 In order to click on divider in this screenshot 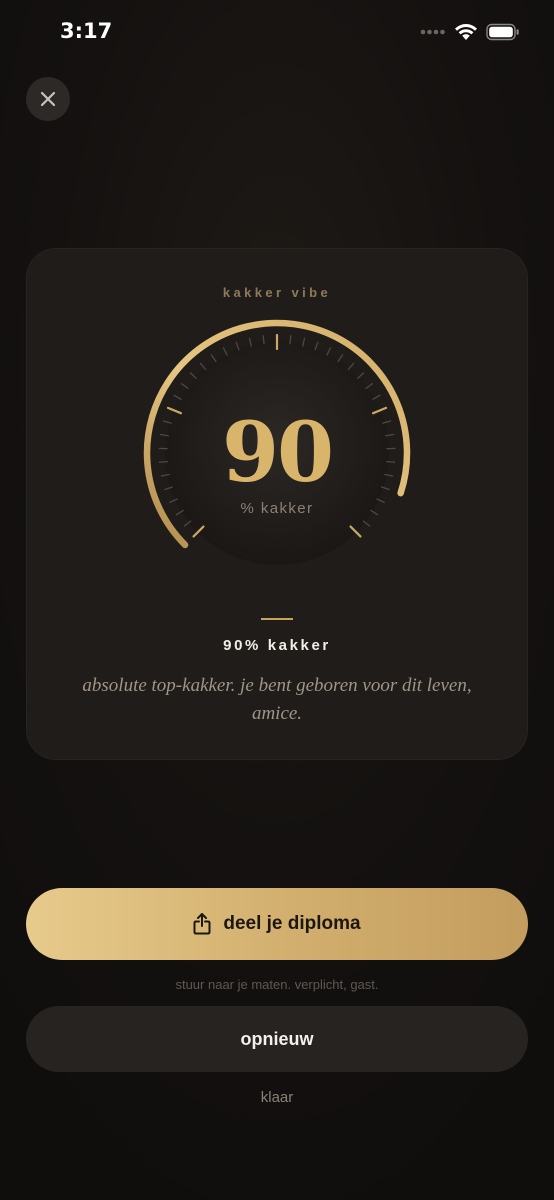, I will do `click(277, 619)`.